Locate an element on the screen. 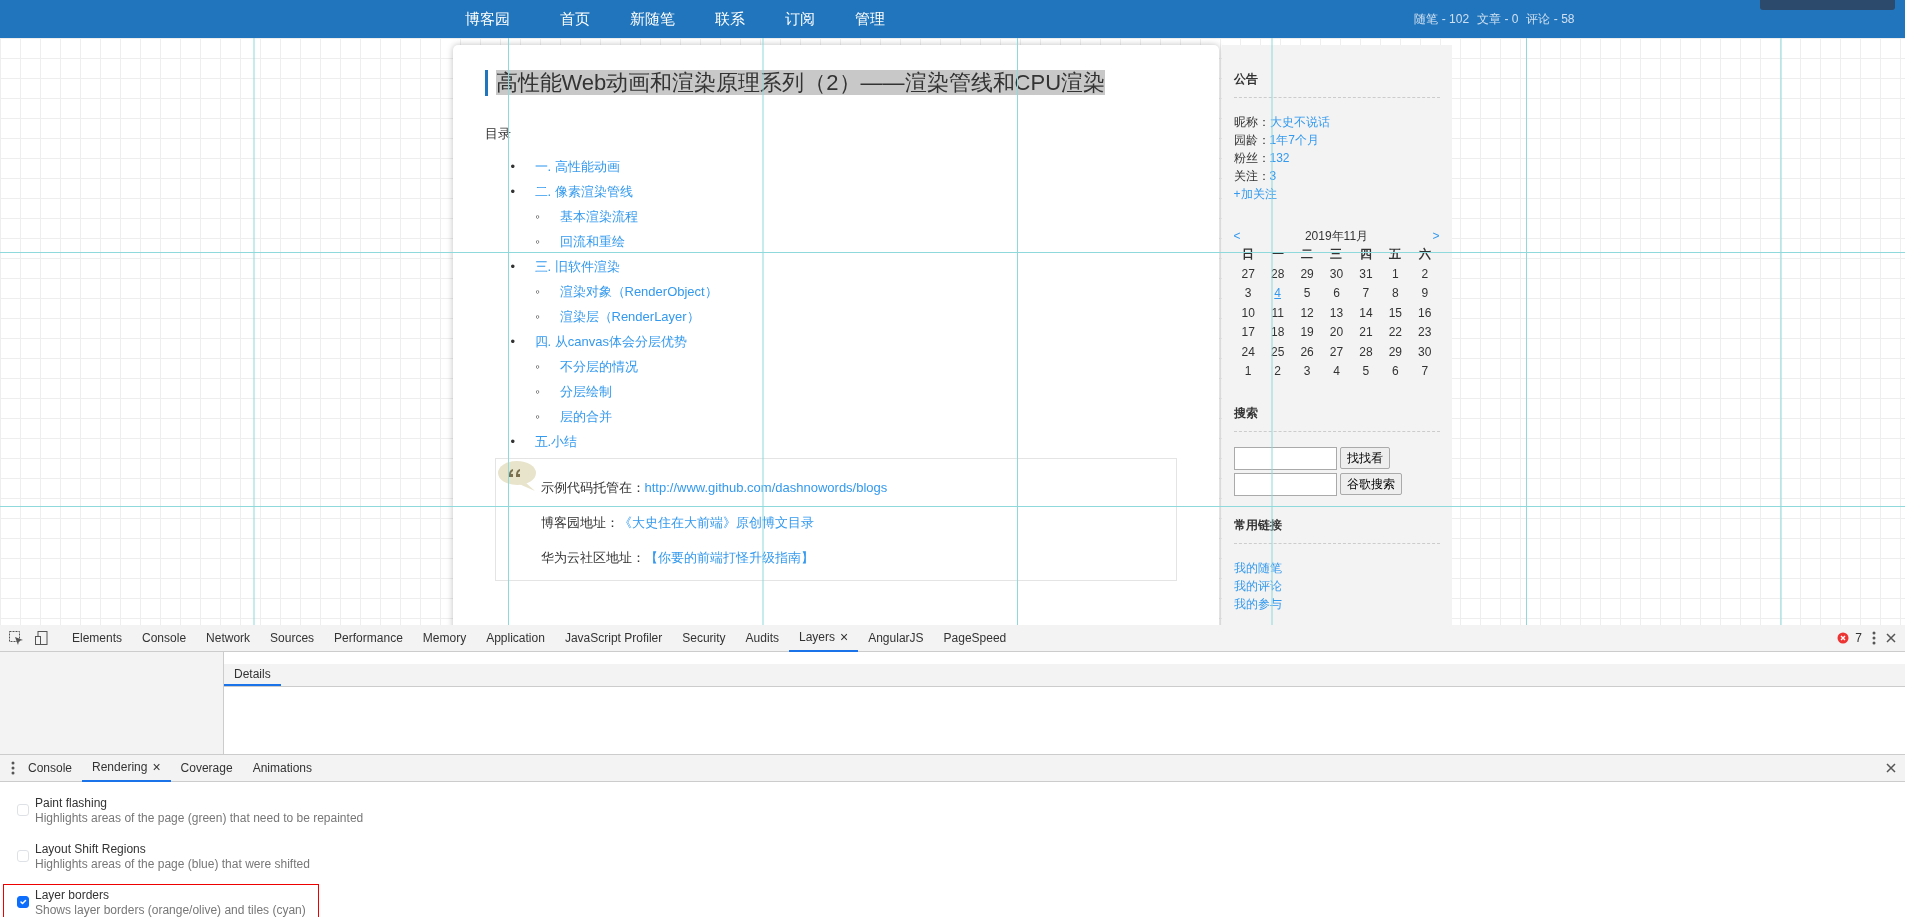  toc-link: 一. 高性能动画 is located at coordinates (577, 166).